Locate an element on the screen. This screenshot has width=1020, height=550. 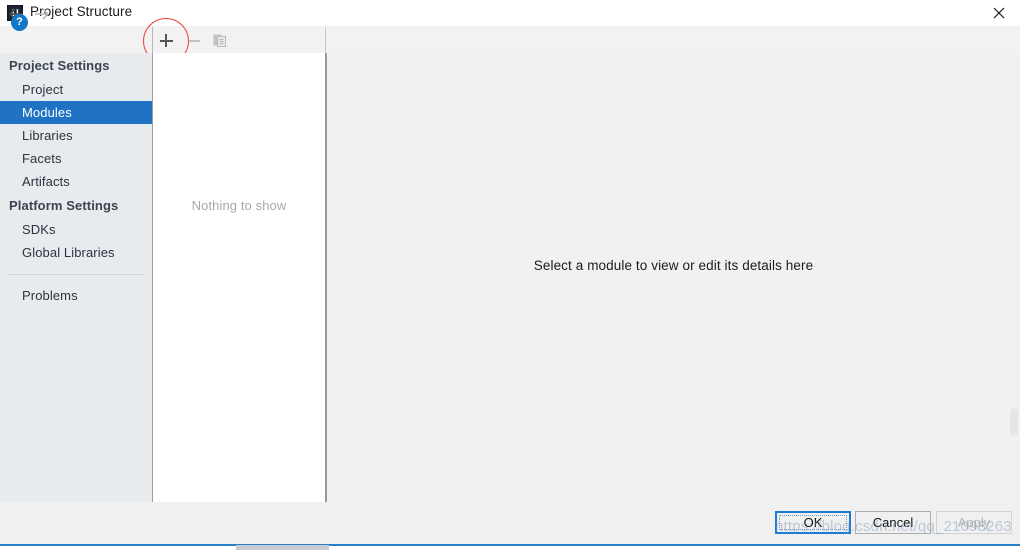
apply-button-label: Apply is located at coordinates (974, 522).